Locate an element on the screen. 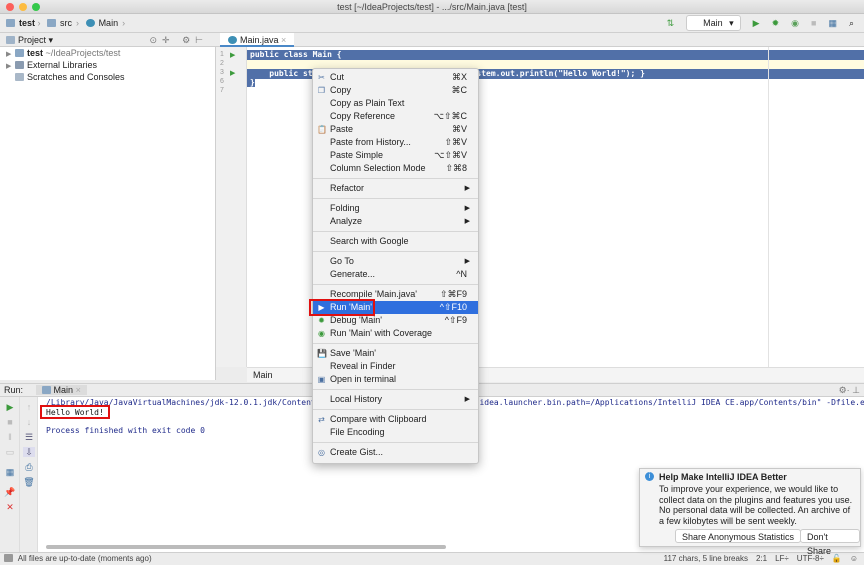  menu-item-paste: 📋 Paste ⌘V is located at coordinates (395, 129).